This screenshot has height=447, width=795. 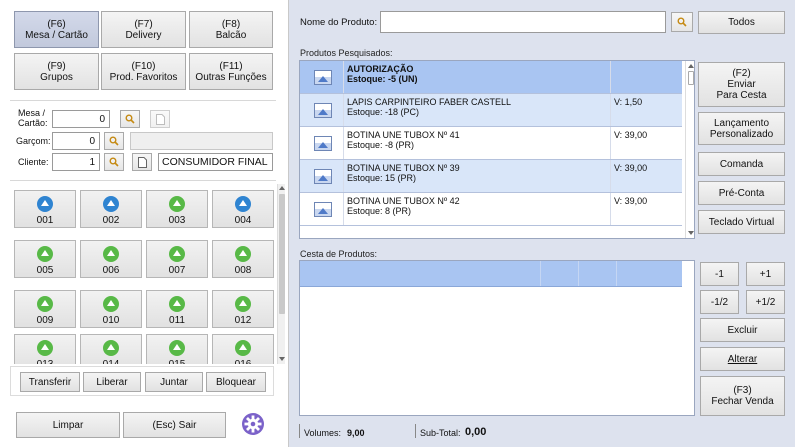 What do you see at coordinates (741, 222) in the screenshot?
I see `teclado-virtual-button: Teclado Virtual` at bounding box center [741, 222].